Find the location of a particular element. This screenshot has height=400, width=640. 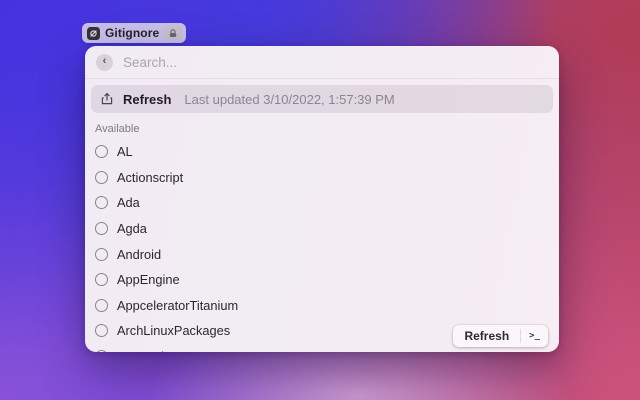

terminal-icon: >_ is located at coordinates (534, 336).